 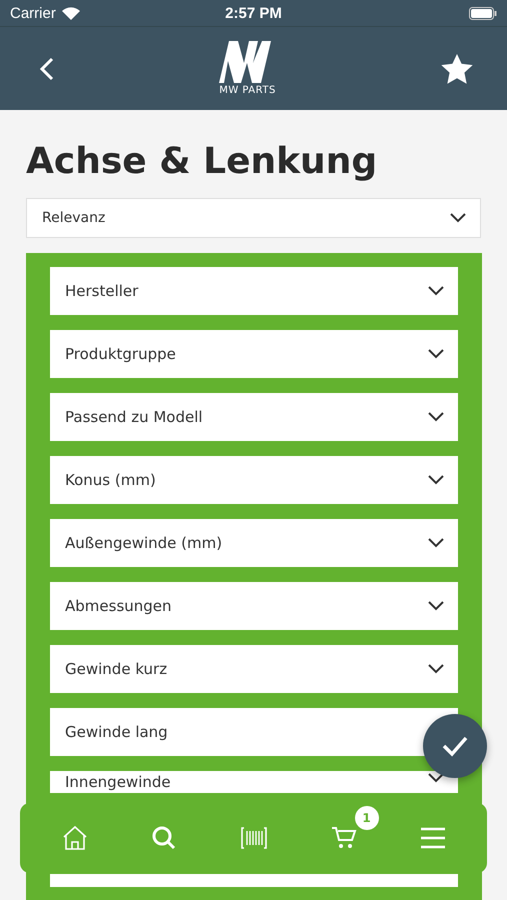 I want to click on filter-dropdown: Konus (mm), so click(x=254, y=480).